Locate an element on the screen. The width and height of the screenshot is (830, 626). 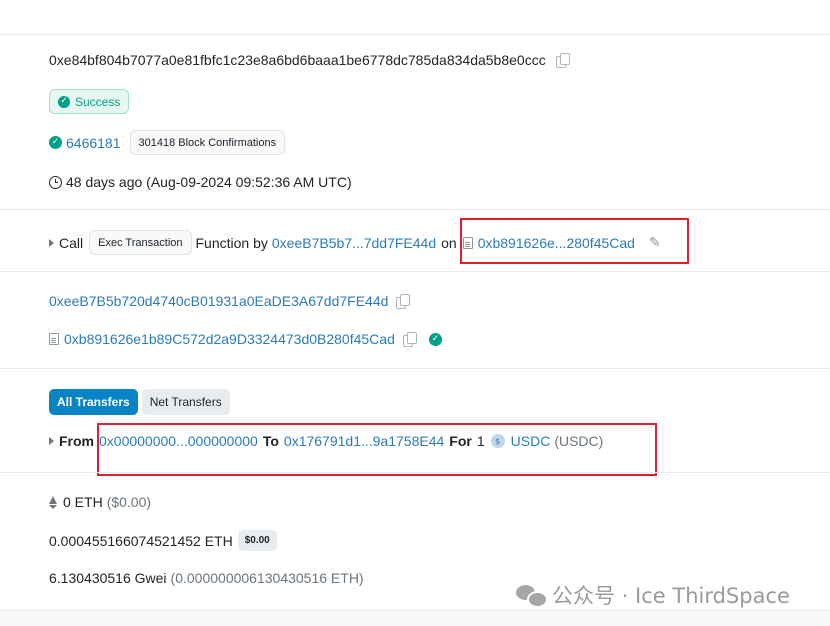
tab-all-transfers: All Transfers is located at coordinates (93, 402).